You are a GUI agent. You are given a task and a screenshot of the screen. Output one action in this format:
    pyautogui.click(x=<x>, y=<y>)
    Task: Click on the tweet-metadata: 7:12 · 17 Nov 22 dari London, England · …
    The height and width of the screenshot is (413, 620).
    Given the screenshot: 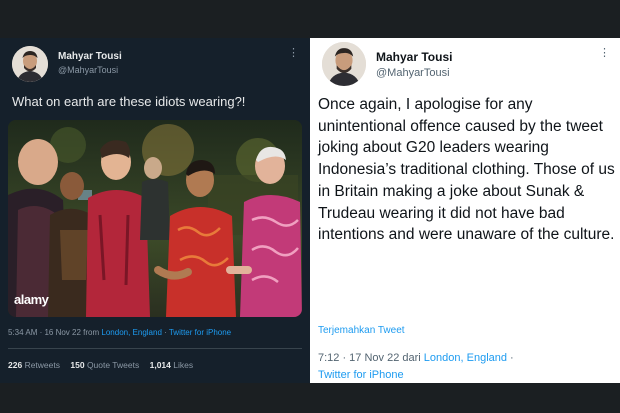 What is the action you would take?
    pyautogui.click(x=438, y=367)
    